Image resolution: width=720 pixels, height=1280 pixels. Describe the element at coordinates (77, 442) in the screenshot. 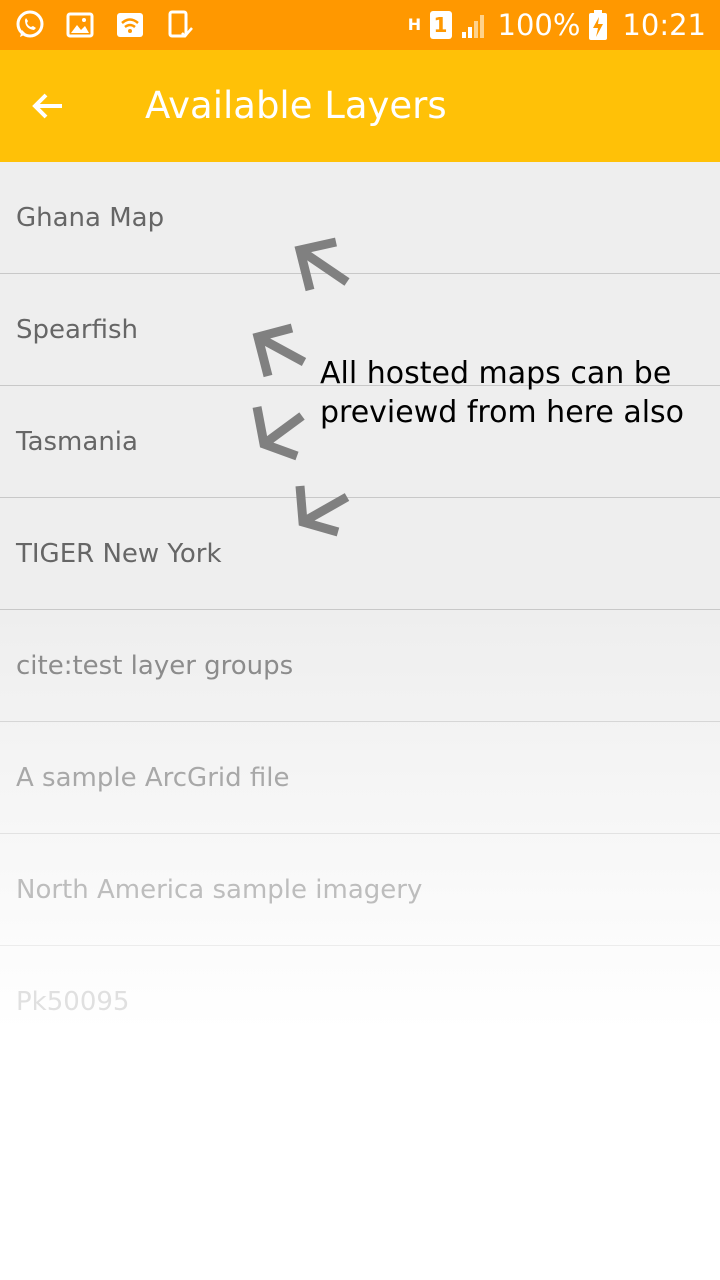

I see `list-item-label: Tasmania` at that location.